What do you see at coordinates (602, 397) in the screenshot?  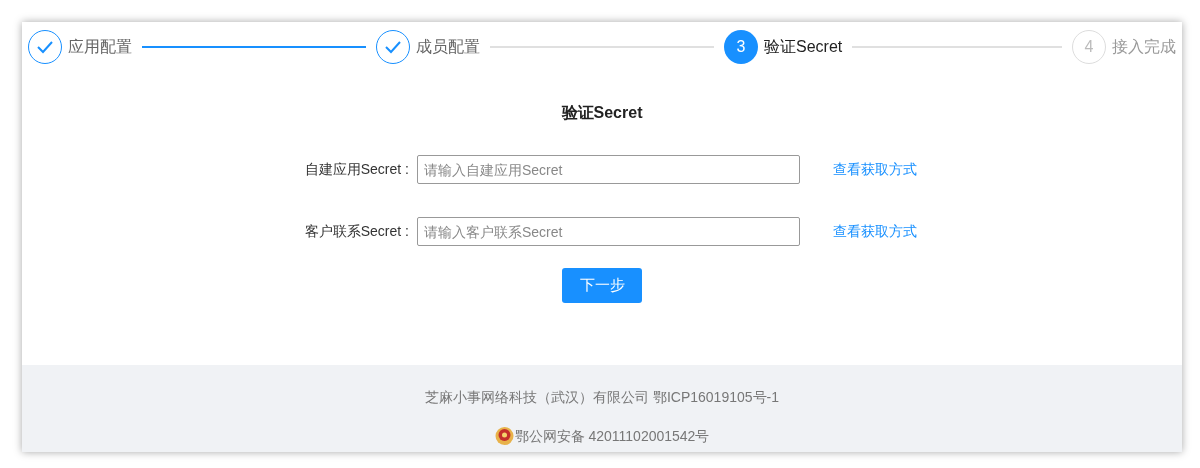 I see `footer-text: 芝麻小事网络科技（武汉）有限公司 鄂ICP16019105号-1` at bounding box center [602, 397].